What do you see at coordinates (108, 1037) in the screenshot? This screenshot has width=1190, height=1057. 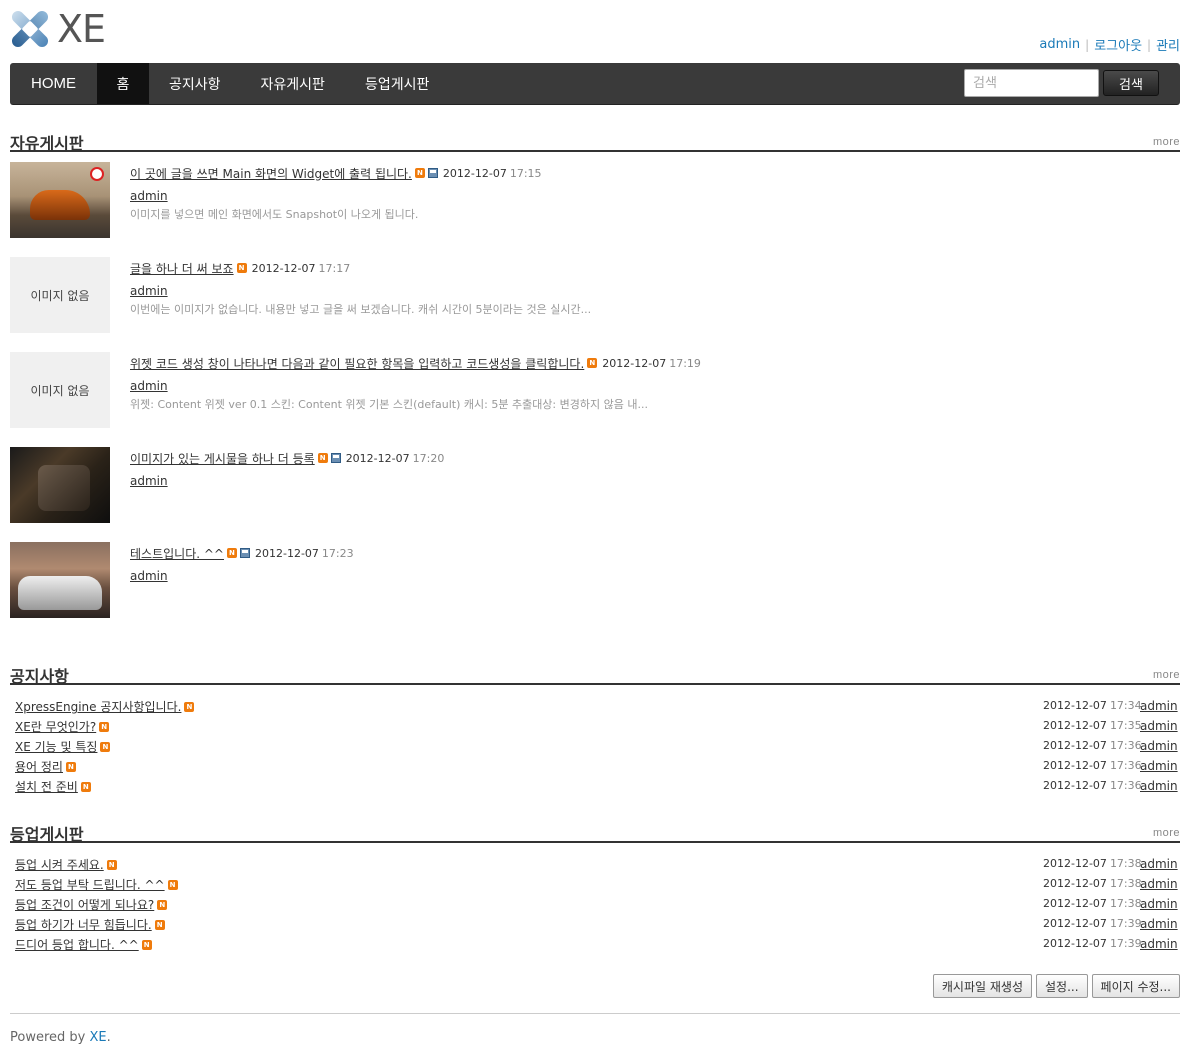 I see `footer-suffix: .` at bounding box center [108, 1037].